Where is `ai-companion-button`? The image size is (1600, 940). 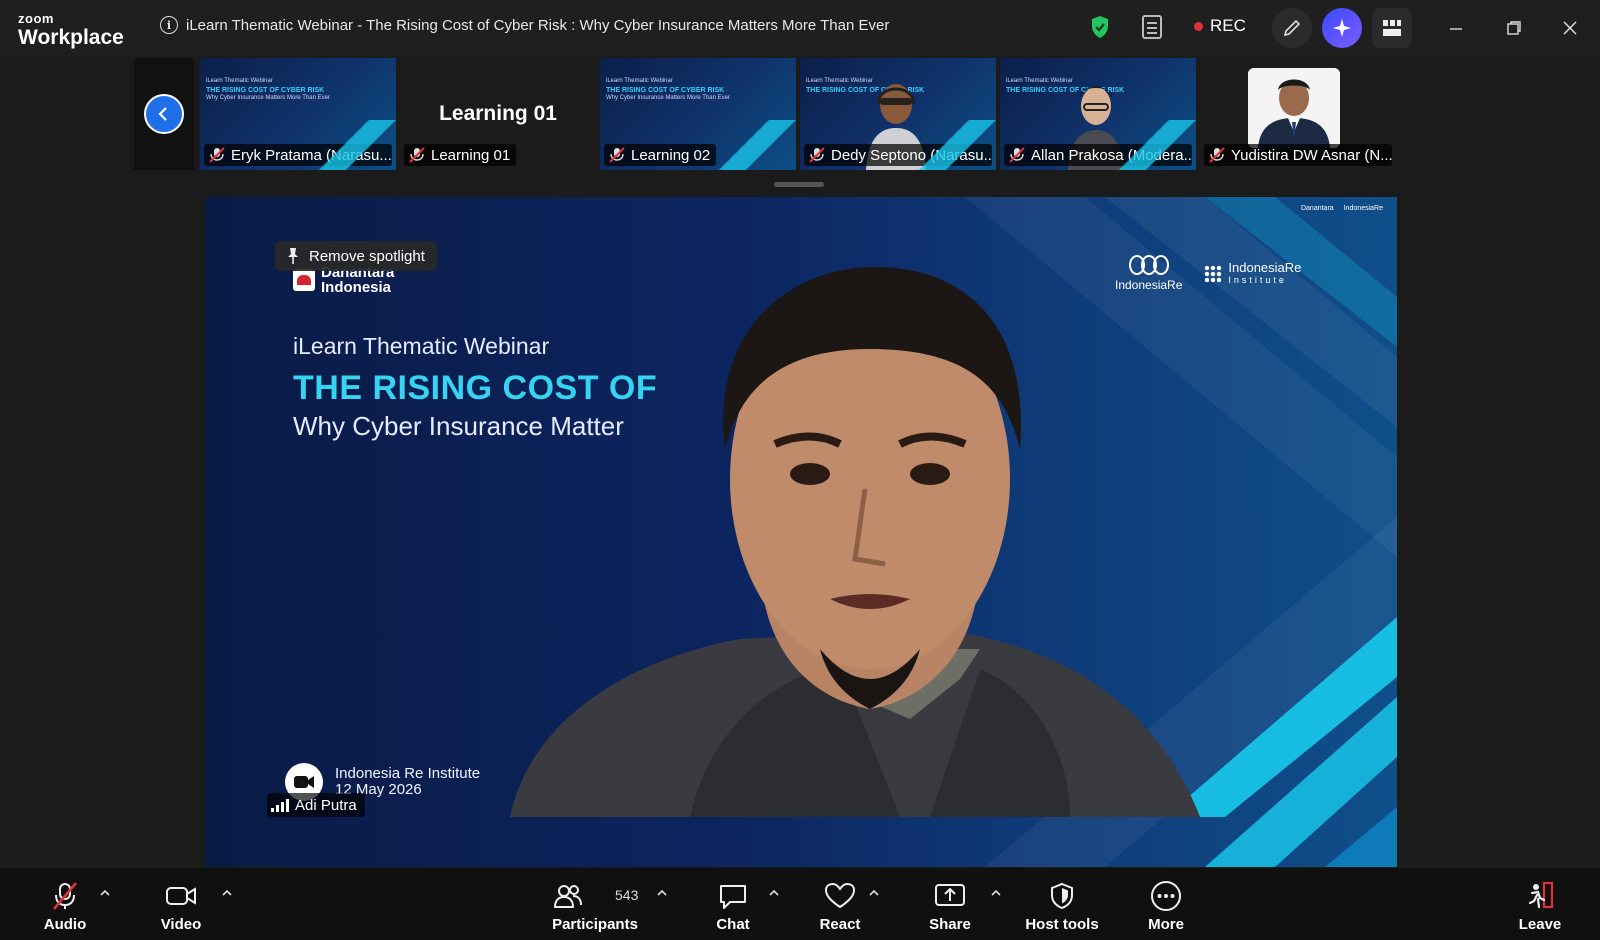 ai-companion-button is located at coordinates (1342, 28).